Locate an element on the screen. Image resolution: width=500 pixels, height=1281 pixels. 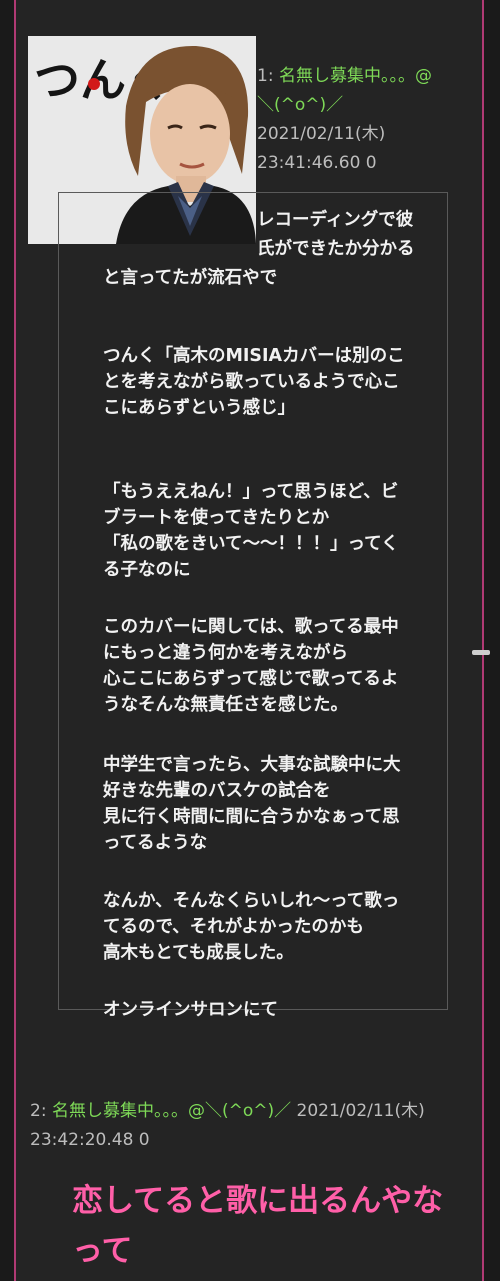
post-number: 1: is located at coordinates (265, 76).